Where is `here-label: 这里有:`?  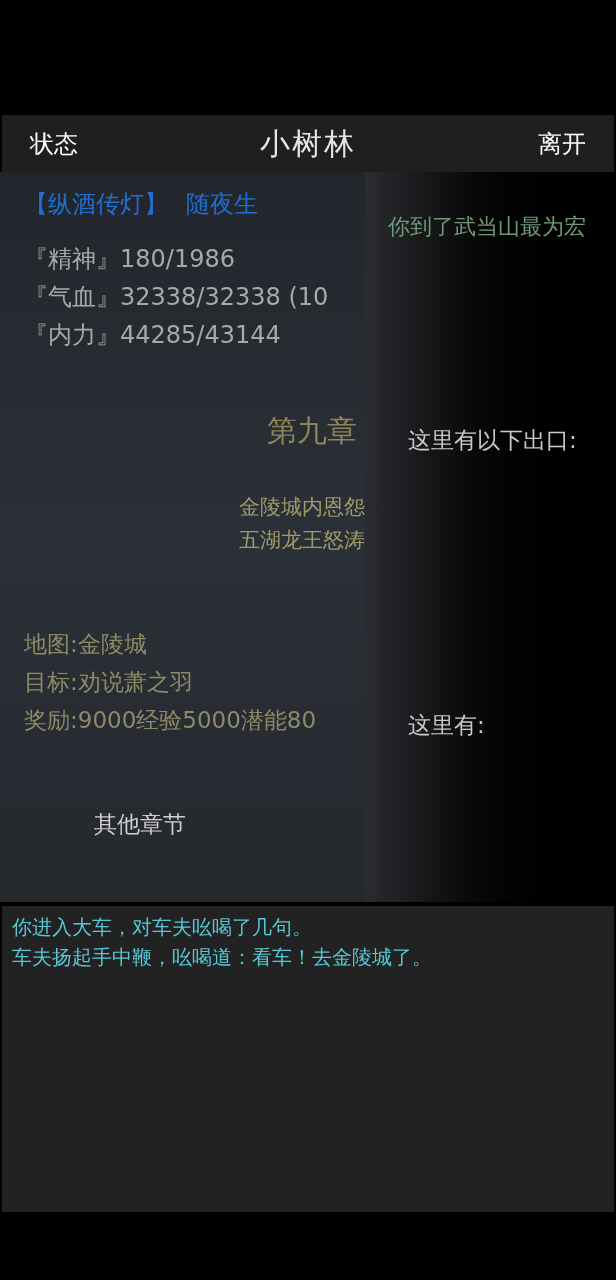 here-label: 这里有: is located at coordinates (447, 725).